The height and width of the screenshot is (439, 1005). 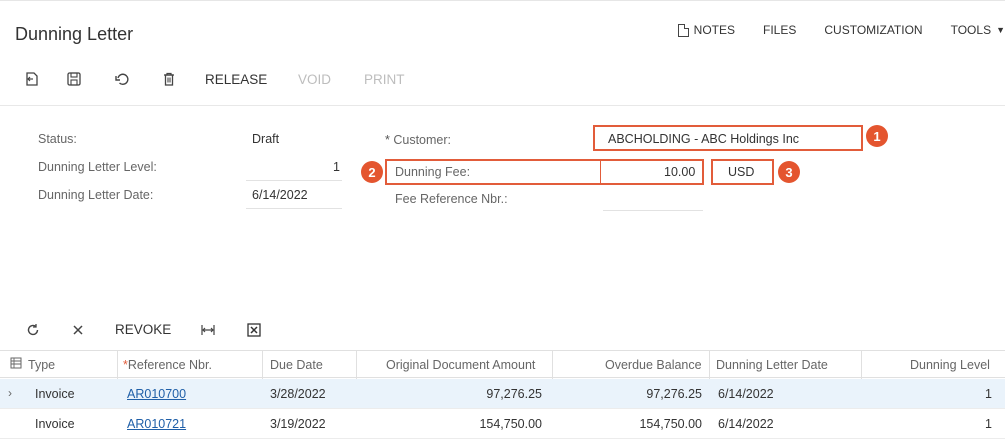 I want to click on release-button: RELEASE, so click(x=236, y=79).